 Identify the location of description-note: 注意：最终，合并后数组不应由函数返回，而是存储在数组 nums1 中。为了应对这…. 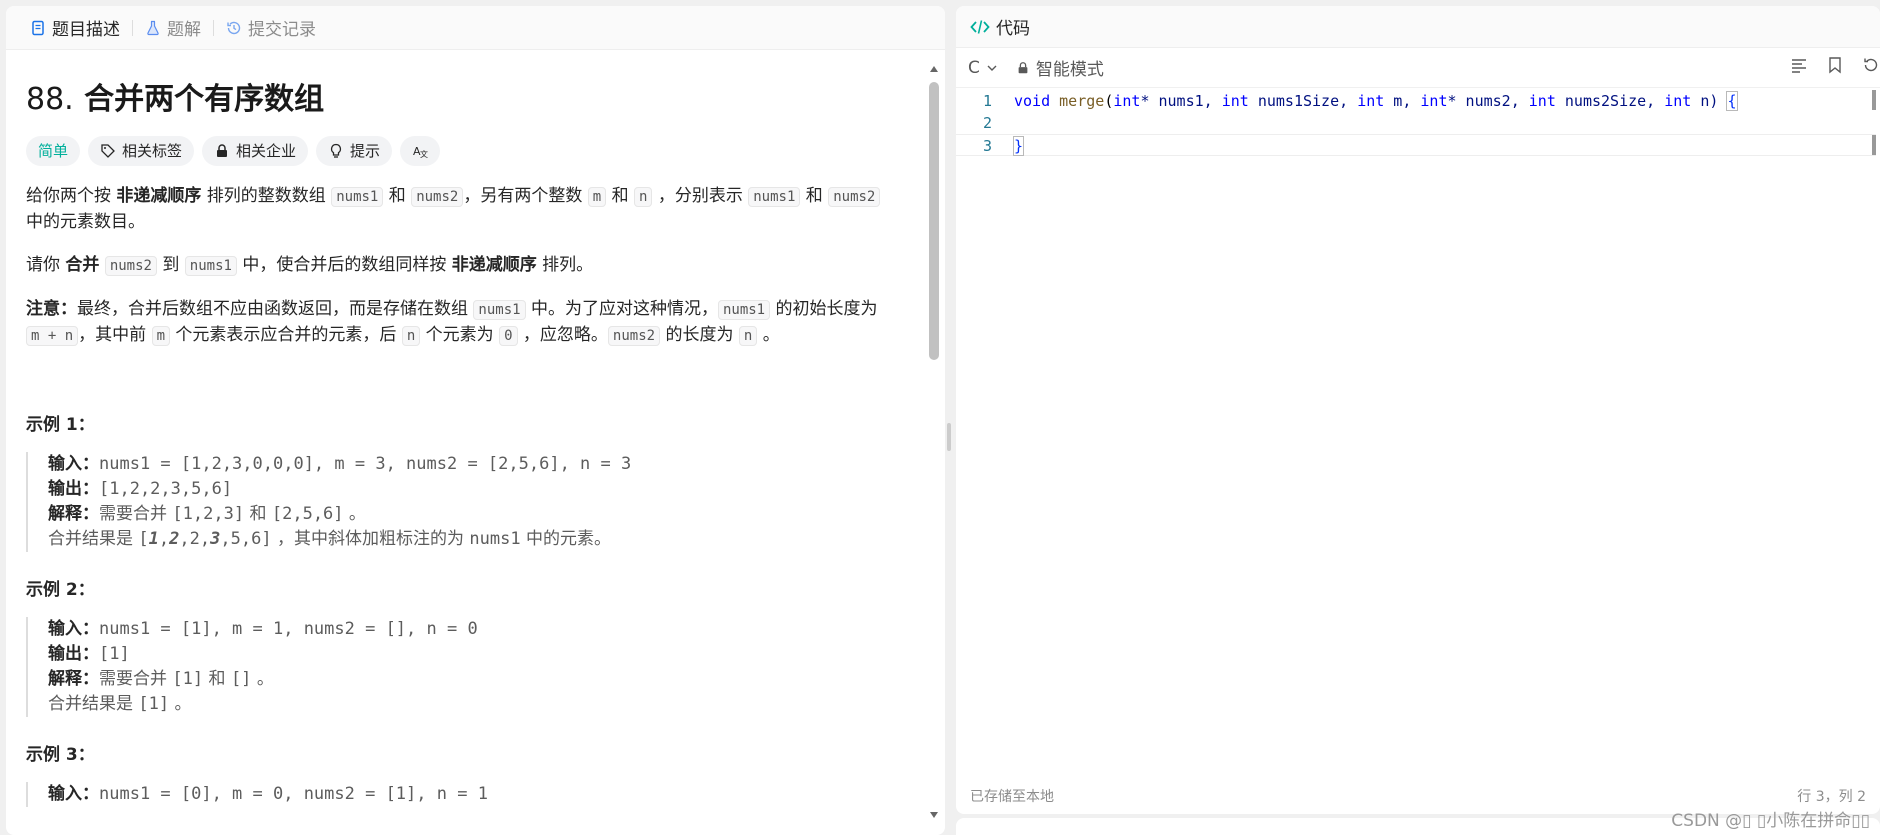
(452, 322).